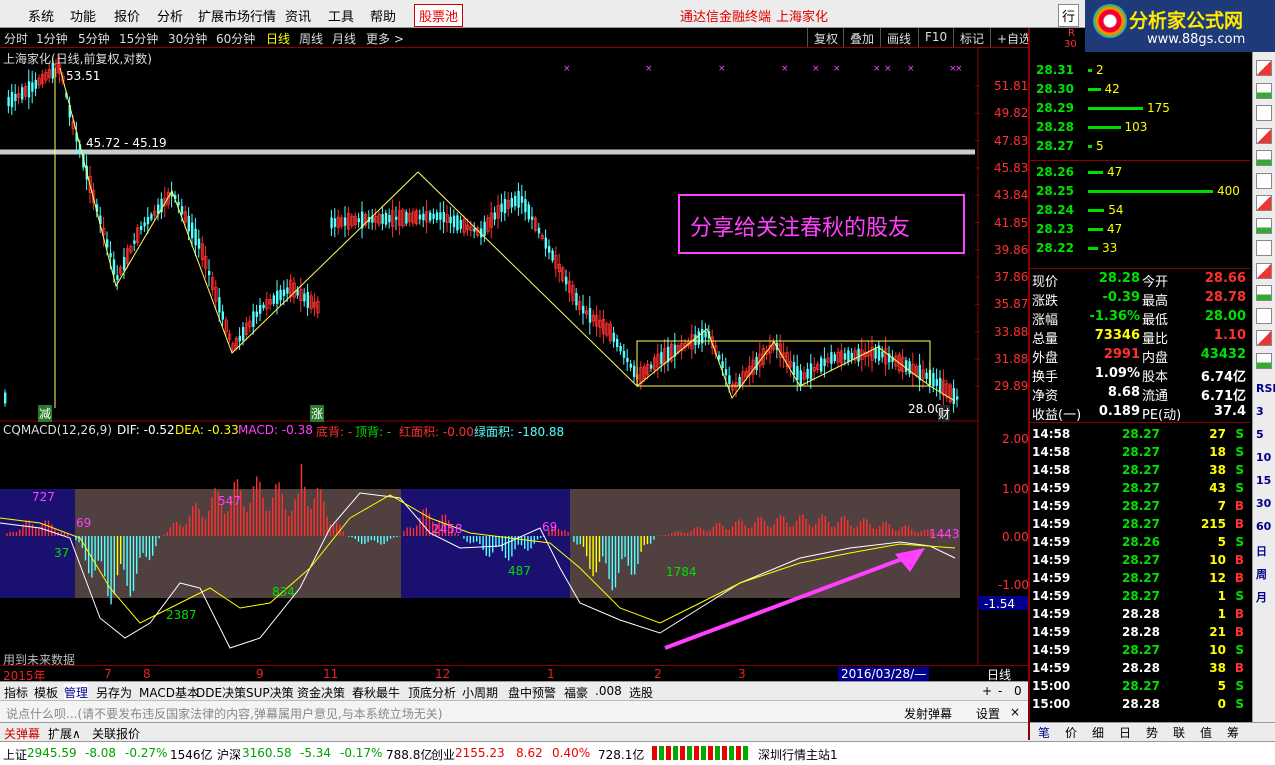 This screenshot has width=1275, height=765. I want to click on tab-save-as: 另存为, so click(114, 692).